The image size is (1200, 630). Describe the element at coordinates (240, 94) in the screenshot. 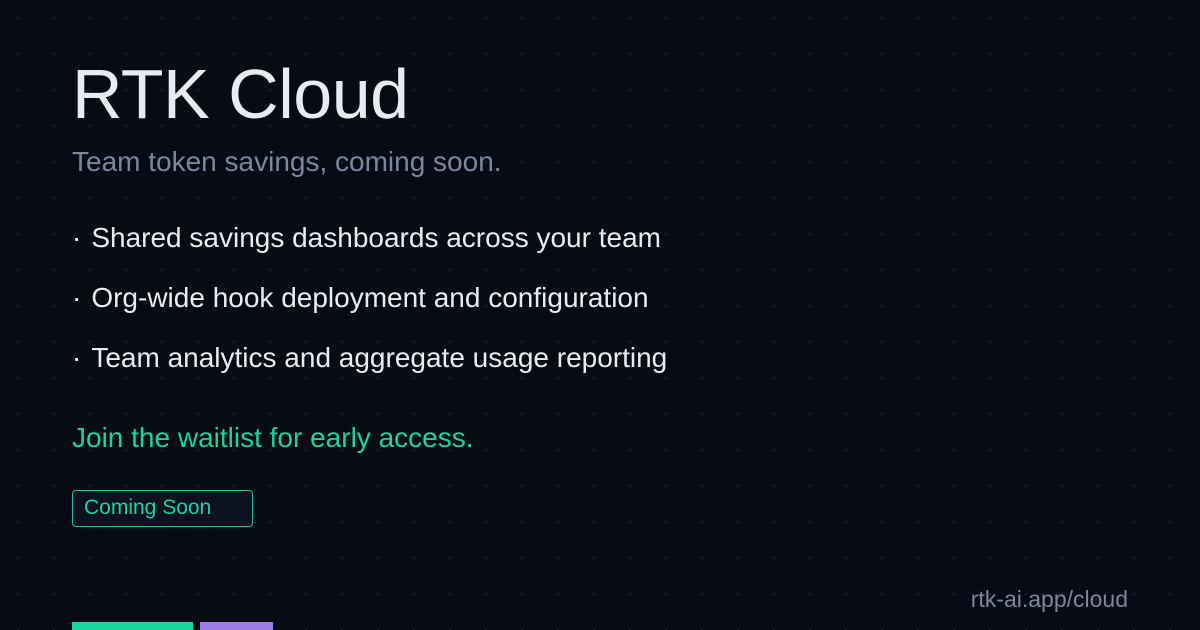

I see `page-title: RTK Cloud` at that location.